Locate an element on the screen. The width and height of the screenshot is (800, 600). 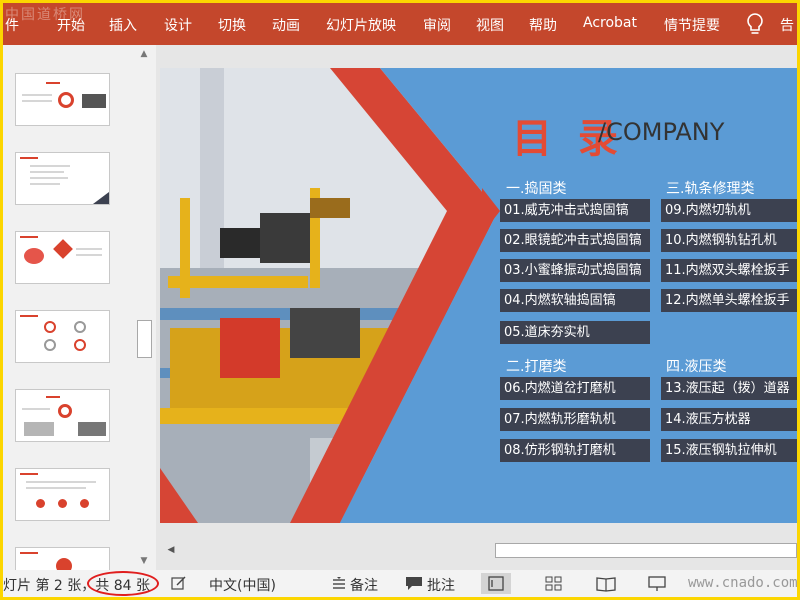
comment-icon is located at coordinates (414, 583).